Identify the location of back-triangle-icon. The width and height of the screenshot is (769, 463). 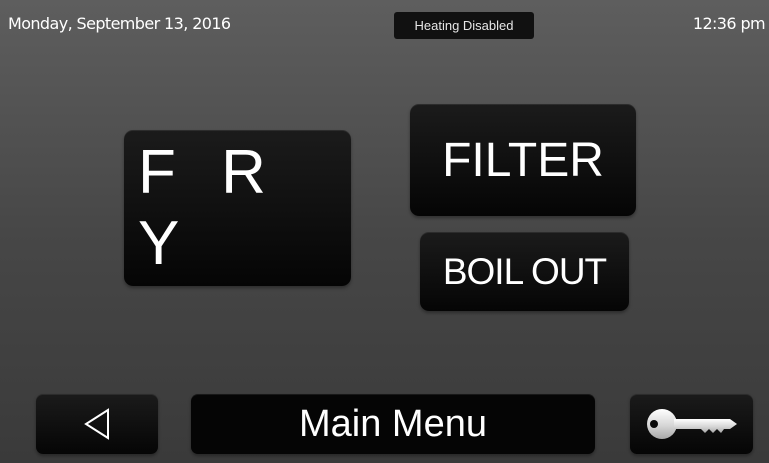
(96, 424).